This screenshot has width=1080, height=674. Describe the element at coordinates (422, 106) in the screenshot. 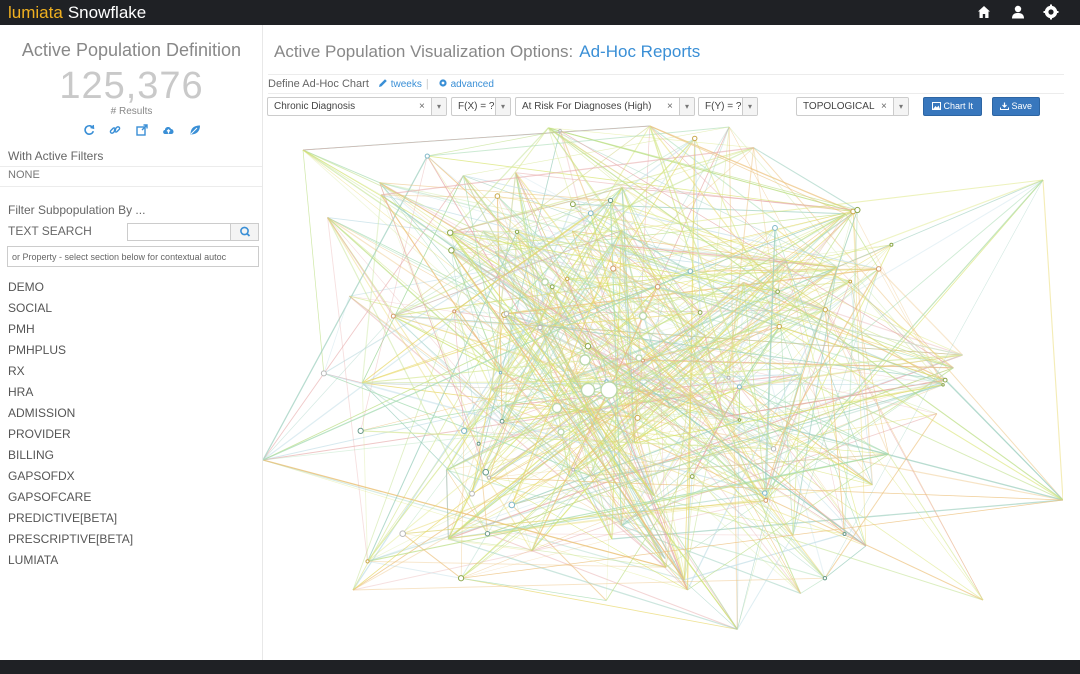

I see `clear-x-icon: ×` at that location.